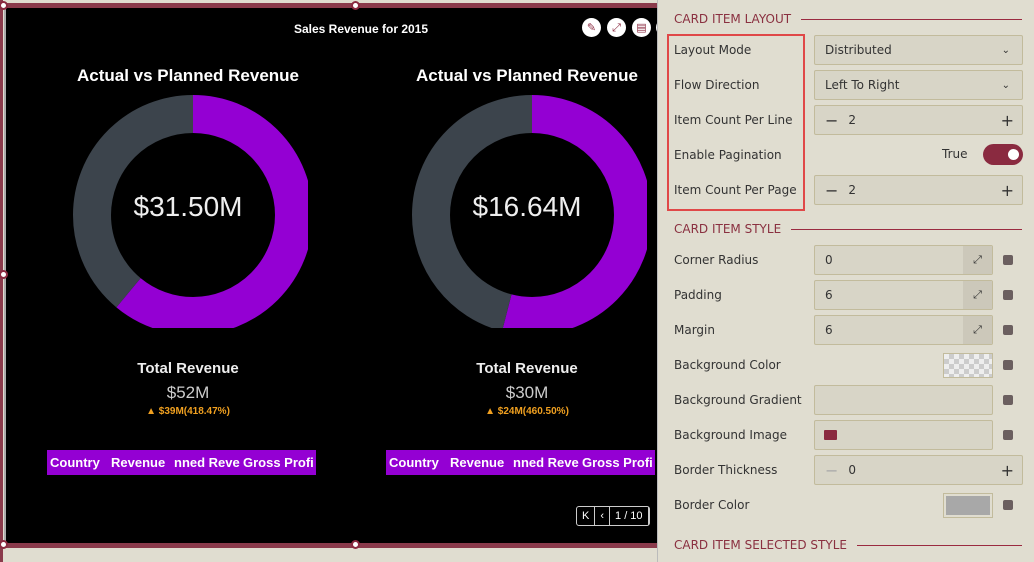  What do you see at coordinates (726, 470) in the screenshot?
I see `border-thickness-label: Border Thickness` at bounding box center [726, 470].